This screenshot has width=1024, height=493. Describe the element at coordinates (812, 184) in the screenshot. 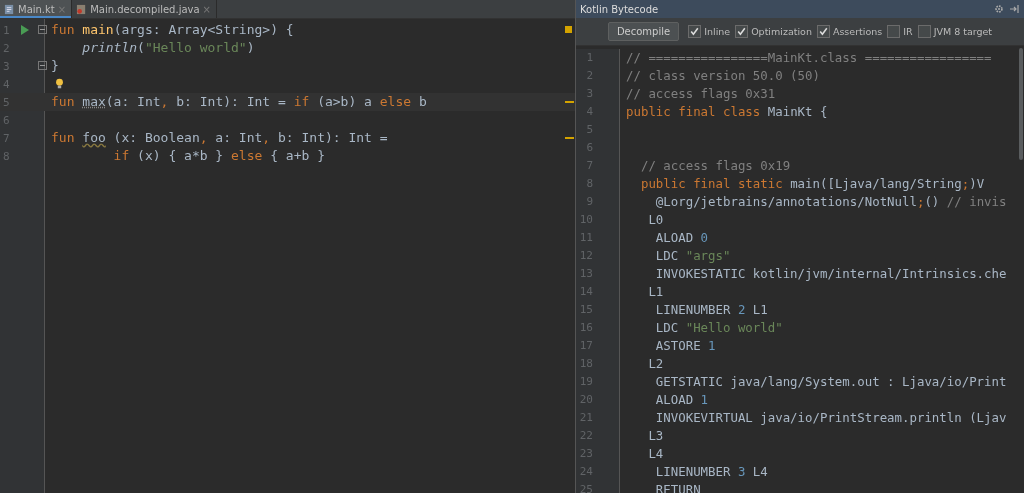

I see `code-line: public final static main([Ljava/lang/String;)V` at that location.